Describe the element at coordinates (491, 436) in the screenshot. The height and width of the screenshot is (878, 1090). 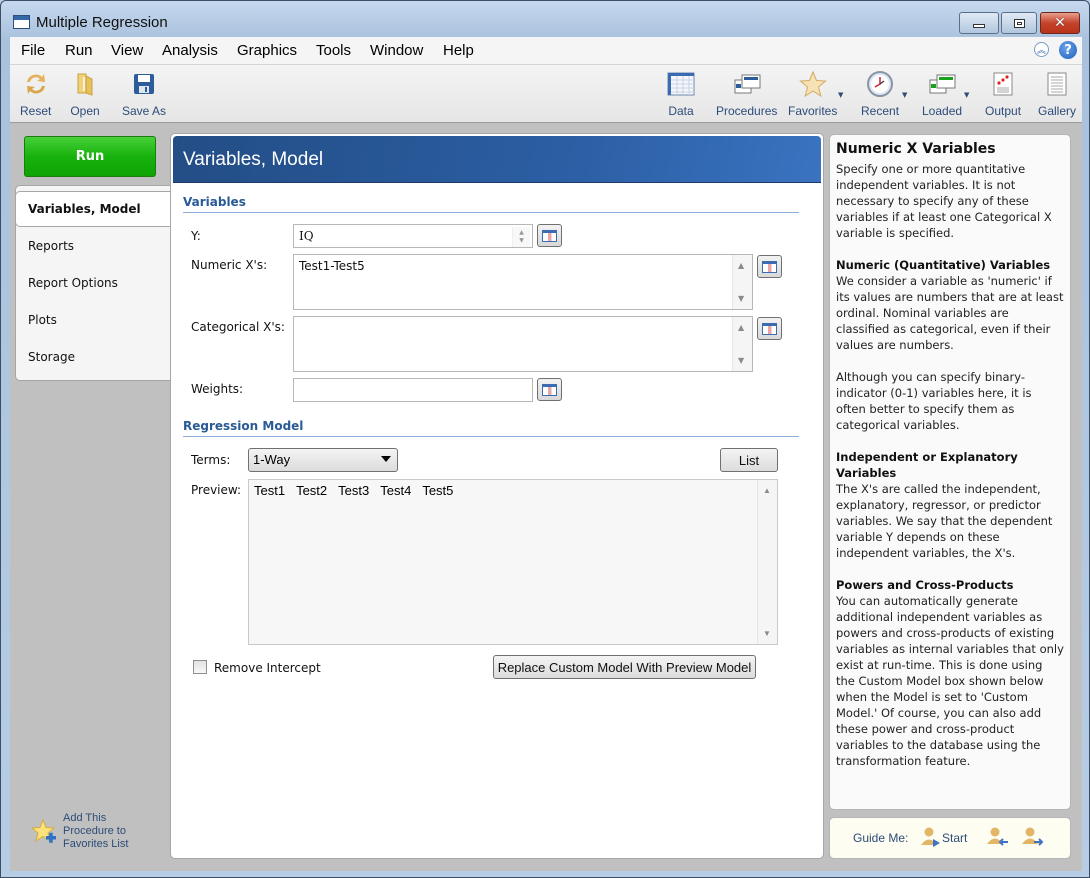
I see `section-divider` at that location.